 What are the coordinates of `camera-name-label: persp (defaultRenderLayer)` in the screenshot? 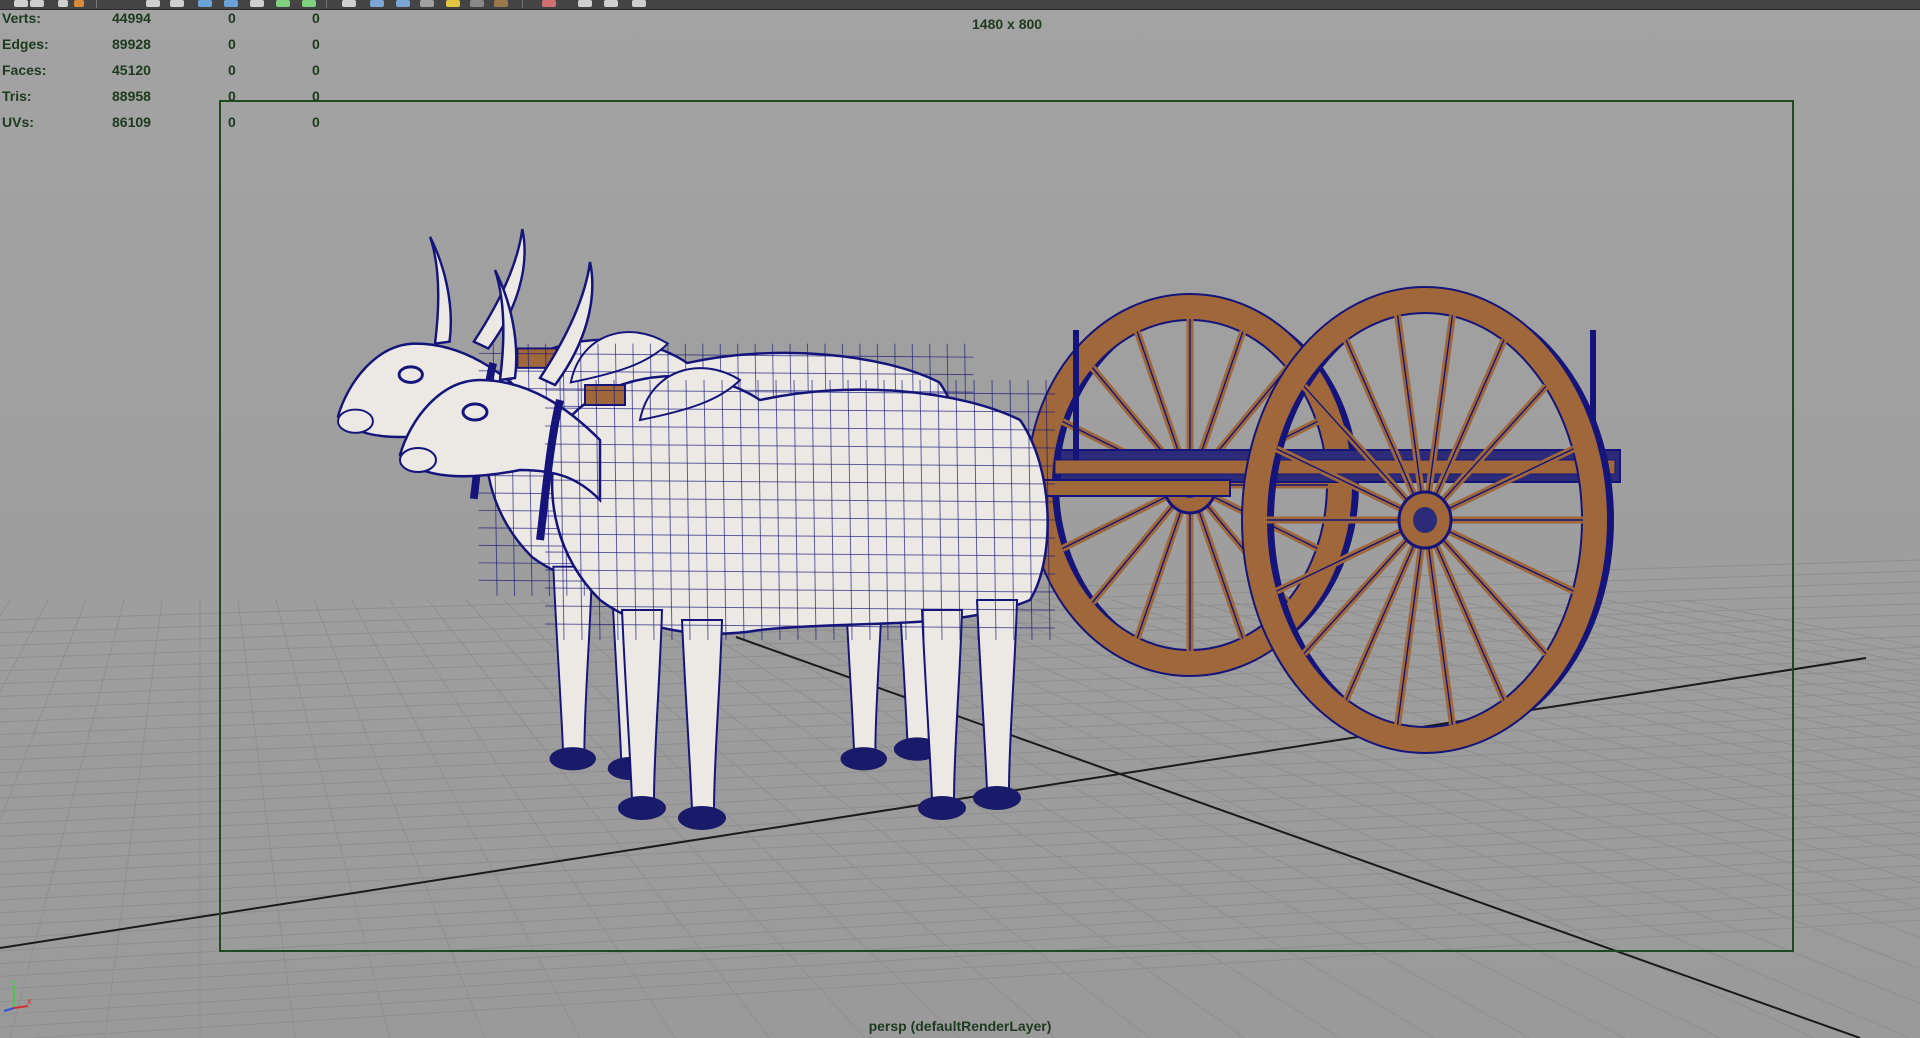 It's located at (960, 1026).